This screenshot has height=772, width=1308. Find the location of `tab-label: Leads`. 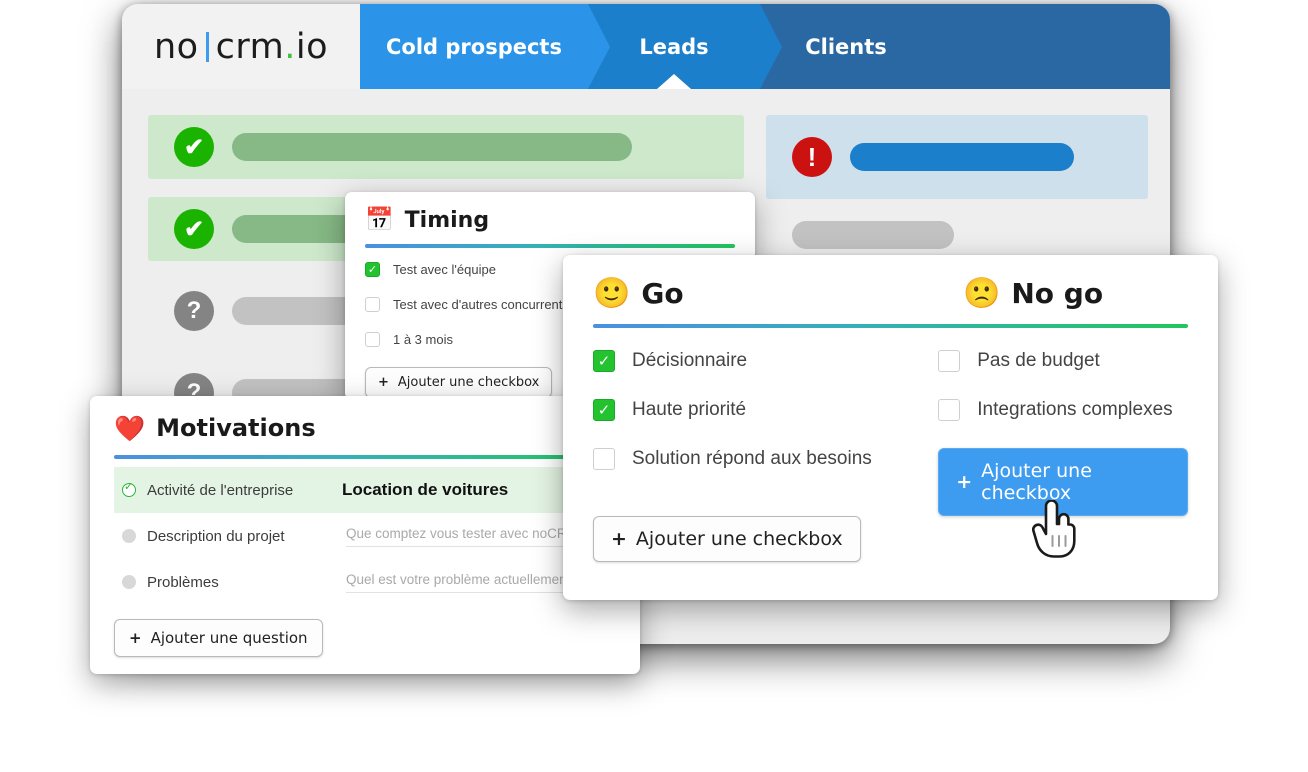

tab-label: Leads is located at coordinates (674, 46).